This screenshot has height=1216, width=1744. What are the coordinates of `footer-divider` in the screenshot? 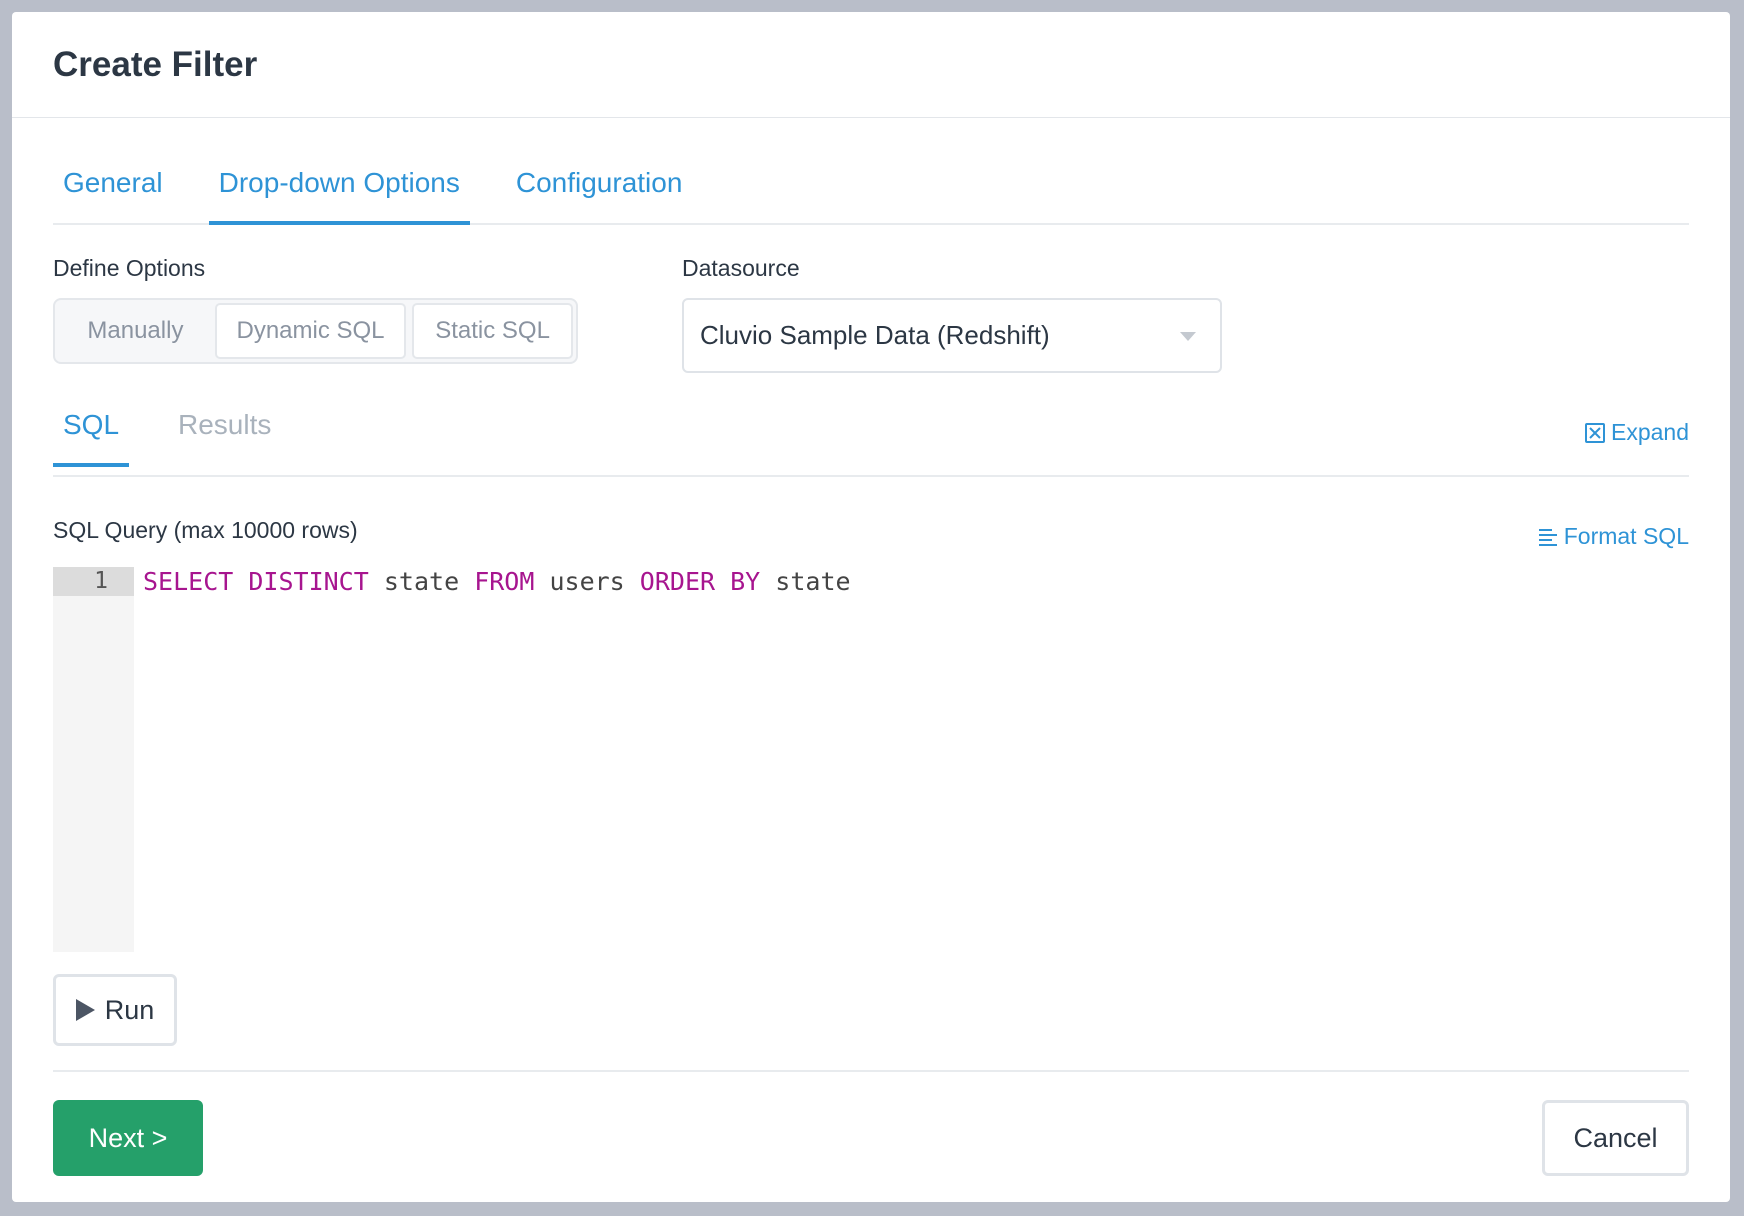 It's located at (871, 1071).